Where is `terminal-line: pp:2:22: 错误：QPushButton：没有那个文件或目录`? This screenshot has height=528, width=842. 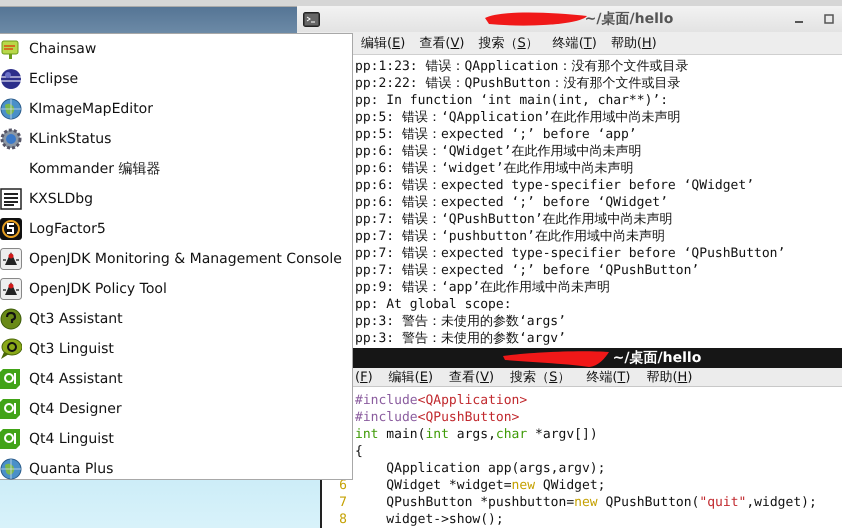 terminal-line: pp:2:22: 错误：QPushButton：没有那个文件或目录 is located at coordinates (518, 83).